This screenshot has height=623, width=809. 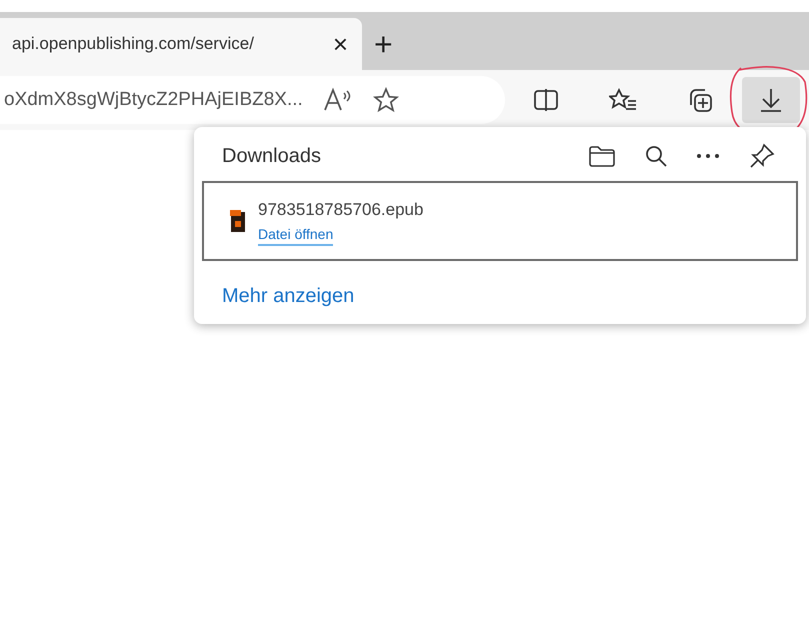 I want to click on epub-file-icon, so click(x=238, y=221).